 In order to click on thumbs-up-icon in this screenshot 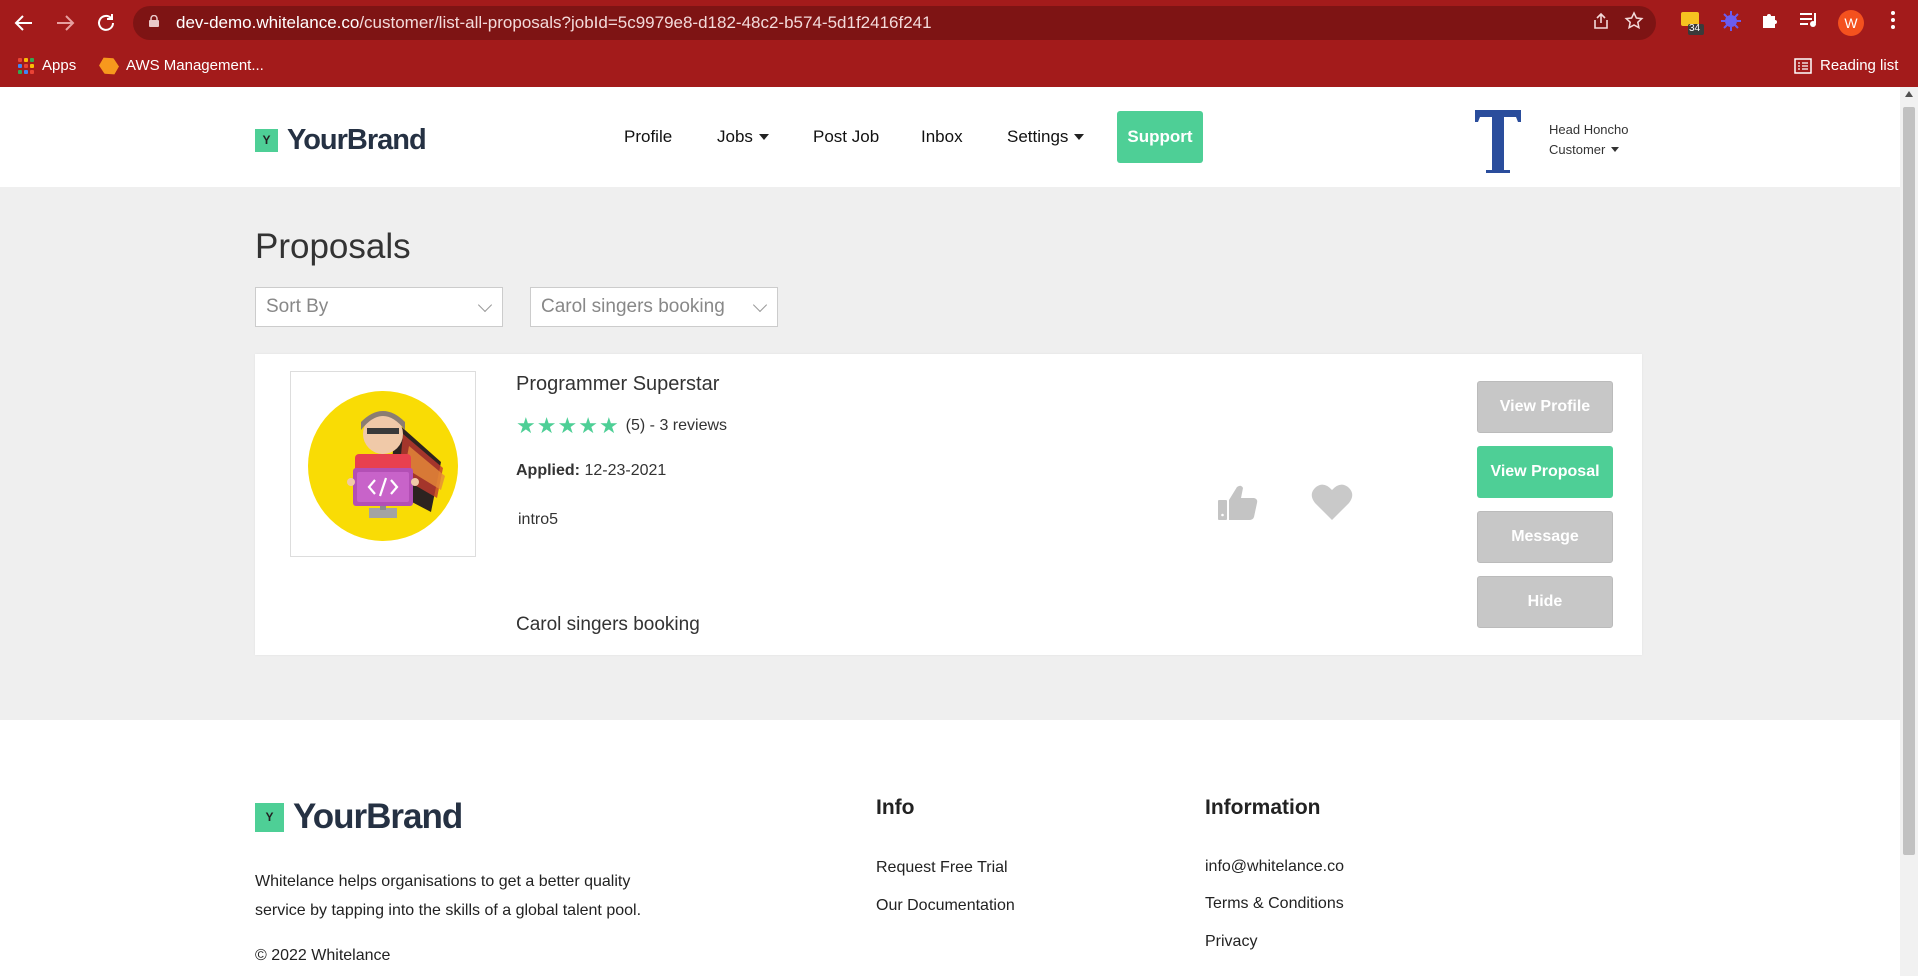, I will do `click(1238, 503)`.